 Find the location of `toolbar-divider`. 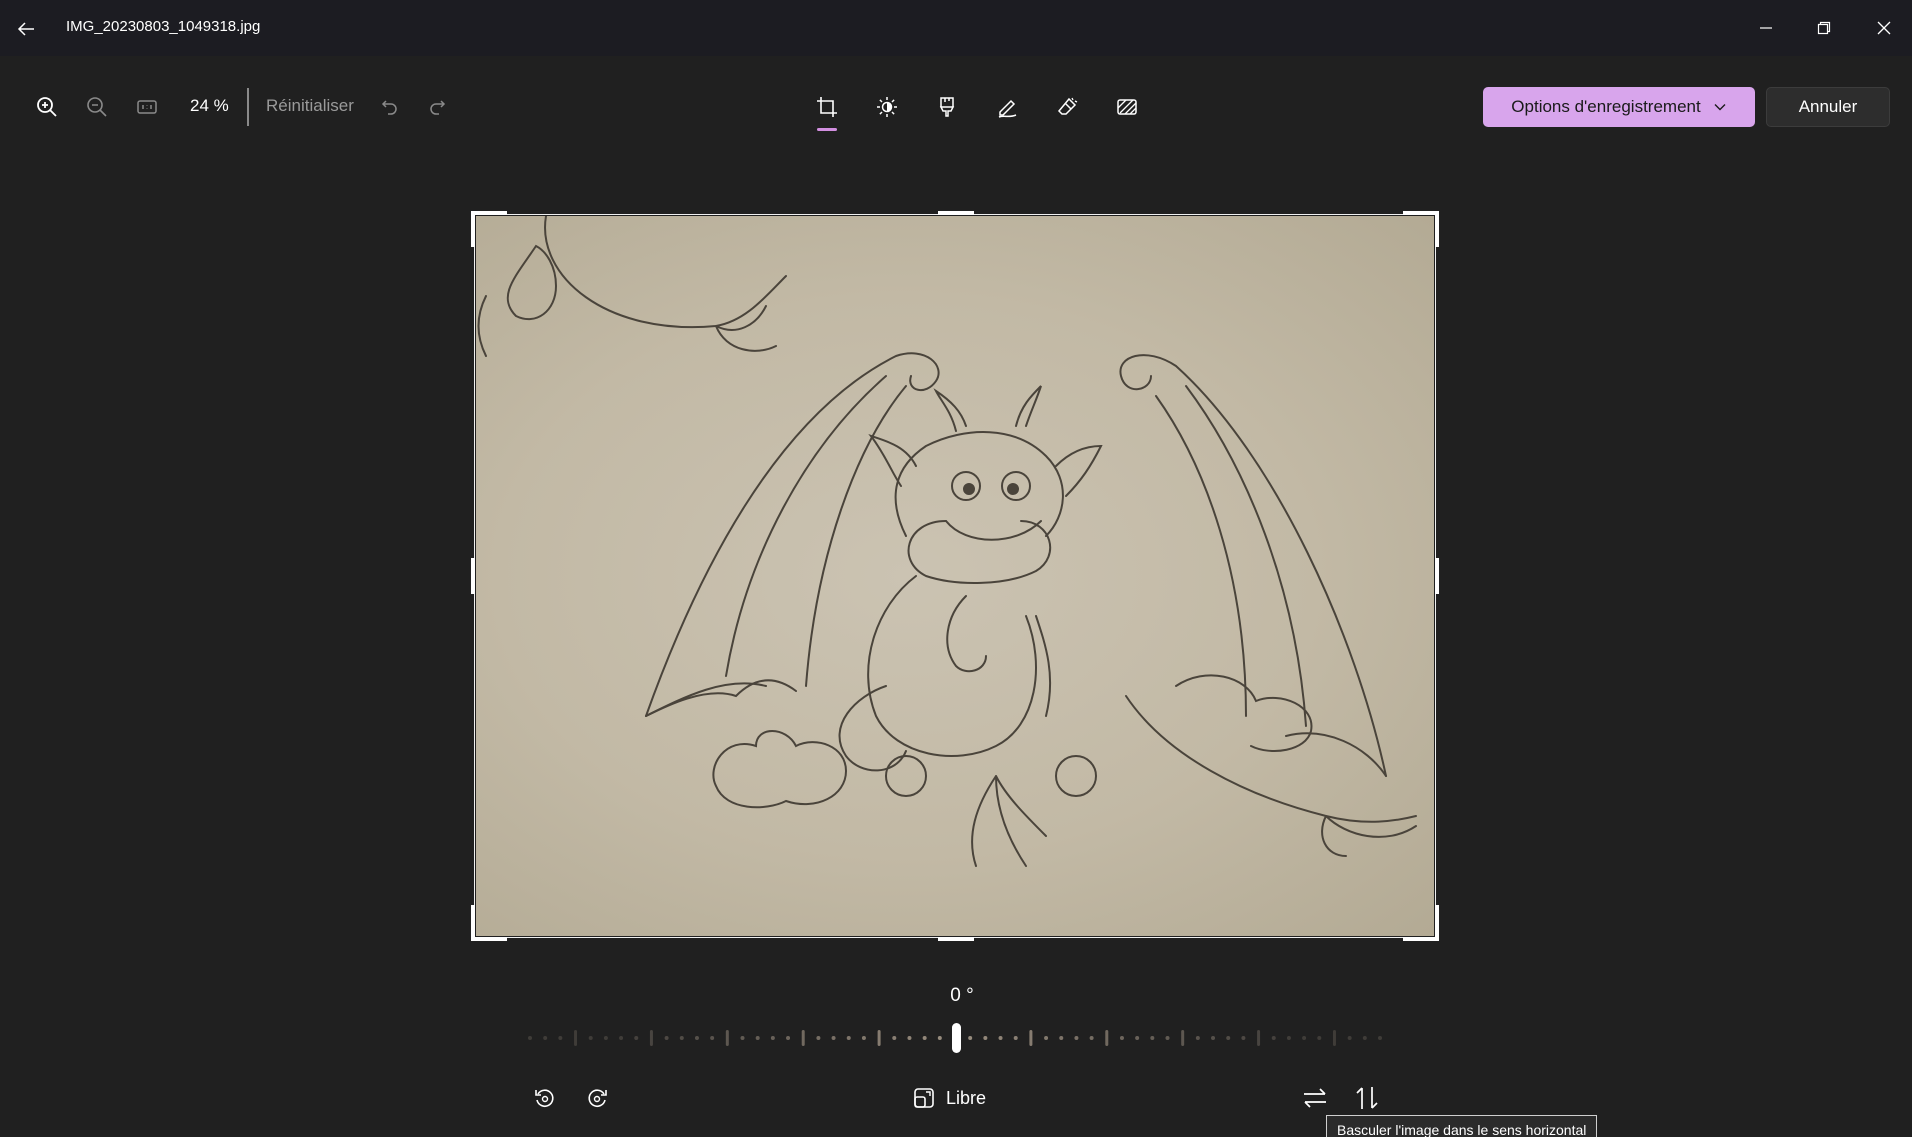

toolbar-divider is located at coordinates (248, 107).